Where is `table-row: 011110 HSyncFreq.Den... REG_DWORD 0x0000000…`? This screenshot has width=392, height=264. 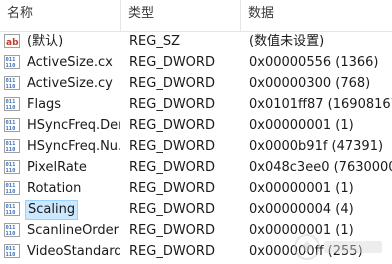 table-row: 011110 HSyncFreq.Den... REG_DWORD 0x0000000… is located at coordinates (196, 125).